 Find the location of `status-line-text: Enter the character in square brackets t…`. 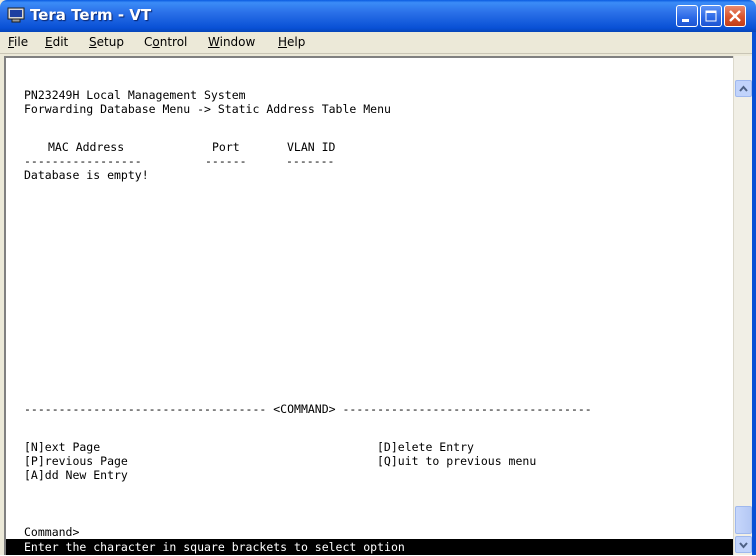

status-line-text: Enter the character in square brackets t… is located at coordinates (214, 547).